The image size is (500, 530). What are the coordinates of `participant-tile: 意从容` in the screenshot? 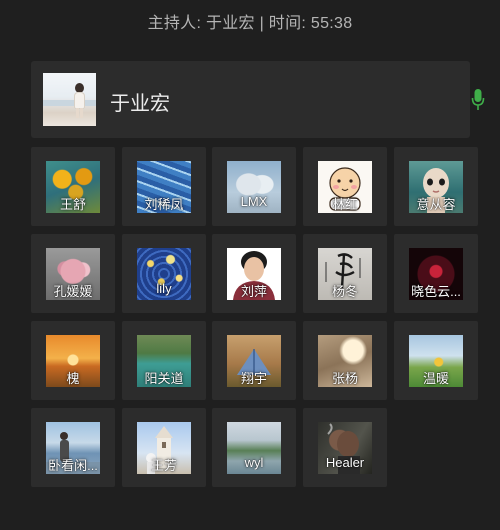 It's located at (436, 186).